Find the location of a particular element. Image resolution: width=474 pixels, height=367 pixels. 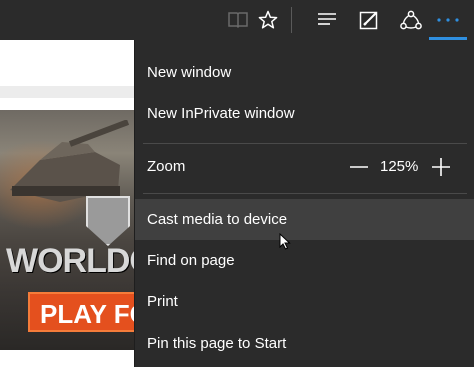

game-logo-shield-icon is located at coordinates (108, 221).